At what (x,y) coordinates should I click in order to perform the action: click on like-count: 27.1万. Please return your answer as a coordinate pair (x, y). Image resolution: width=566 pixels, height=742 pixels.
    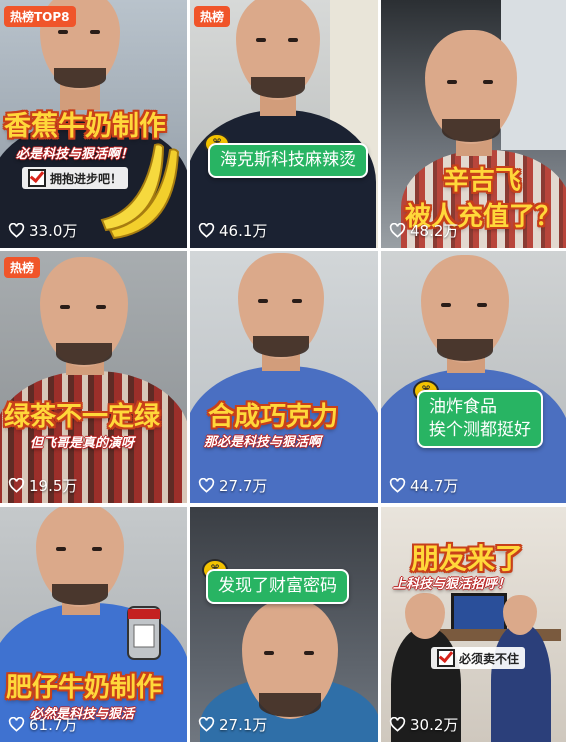
    Looking at the image, I should click on (232, 724).